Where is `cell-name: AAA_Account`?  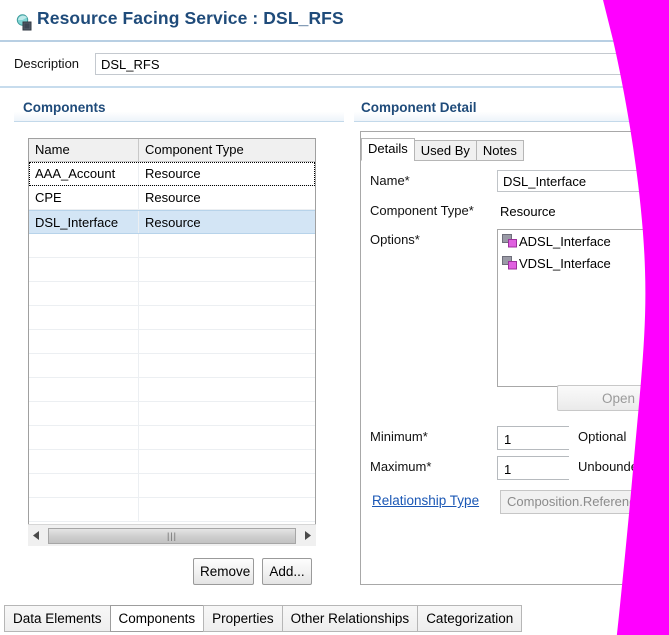
cell-name: AAA_Account is located at coordinates (84, 173).